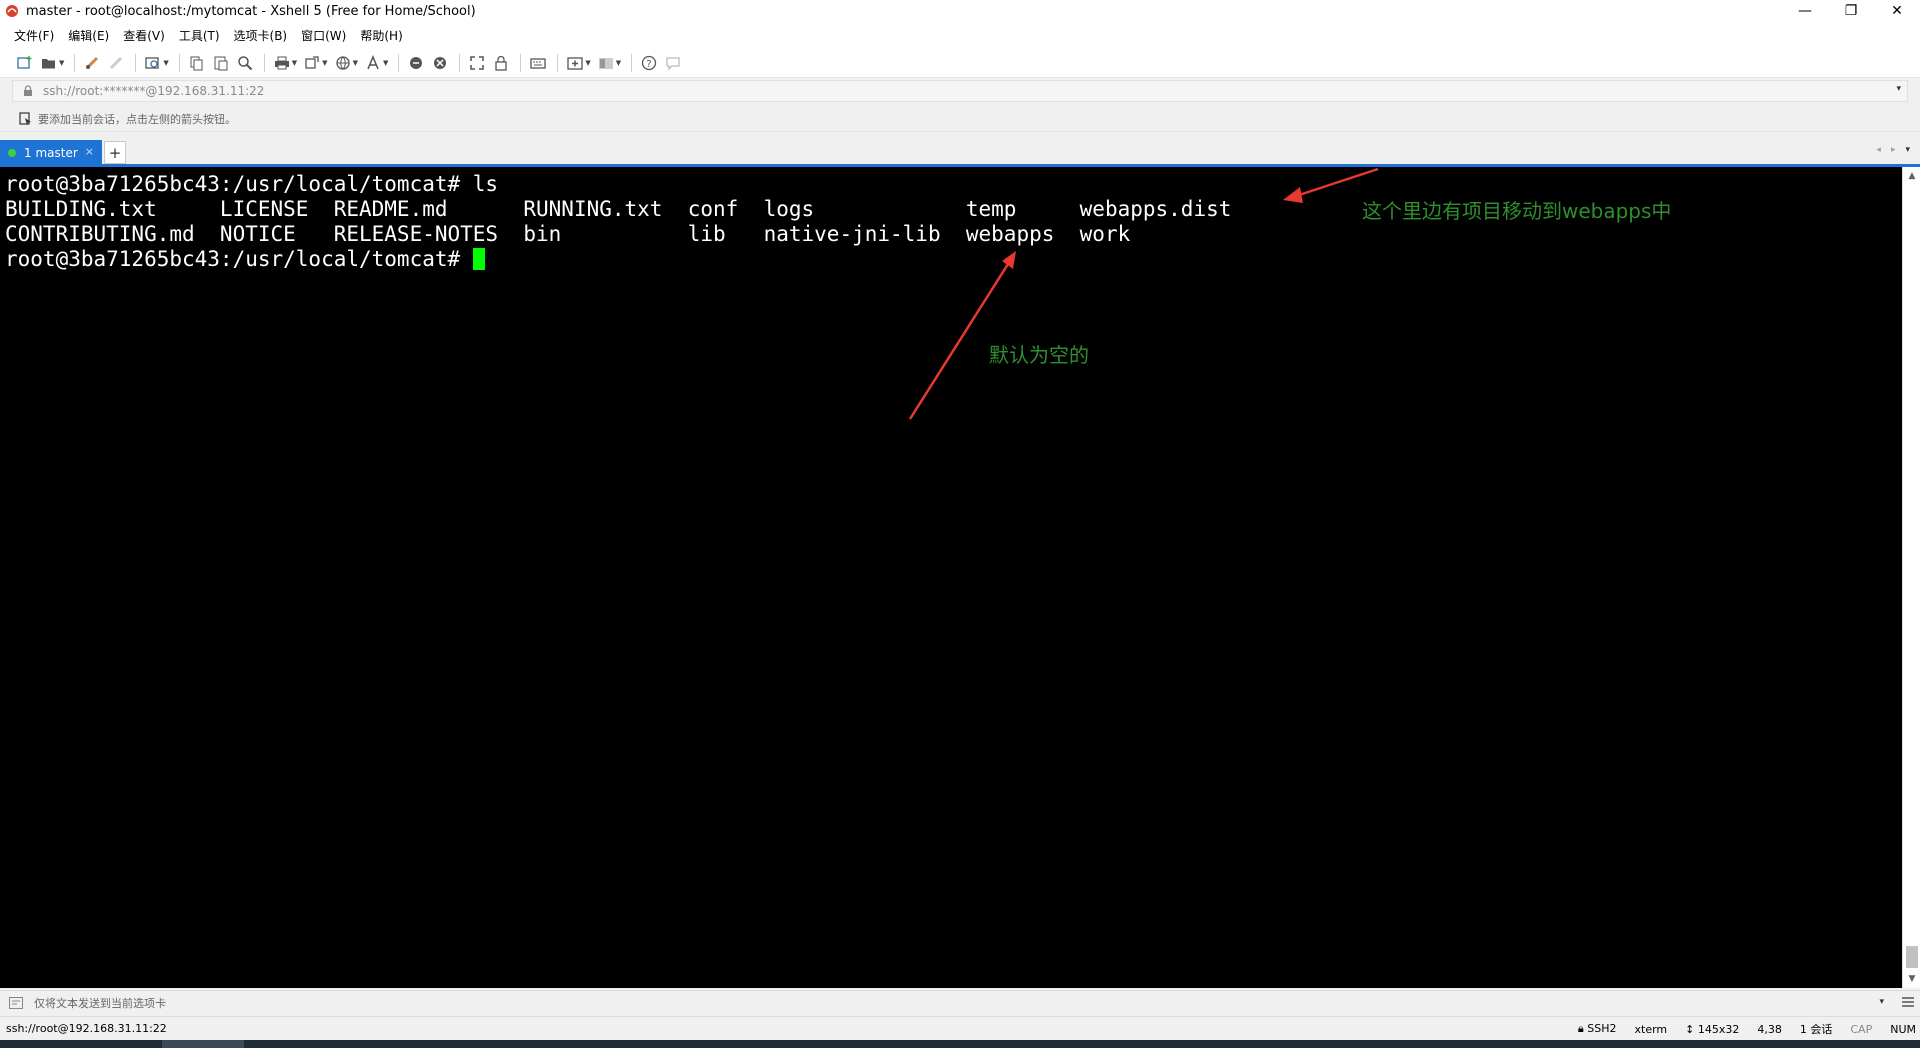 Image resolution: width=1920 pixels, height=1048 pixels. I want to click on window-controls: — ❐ ✕, so click(1851, 11).